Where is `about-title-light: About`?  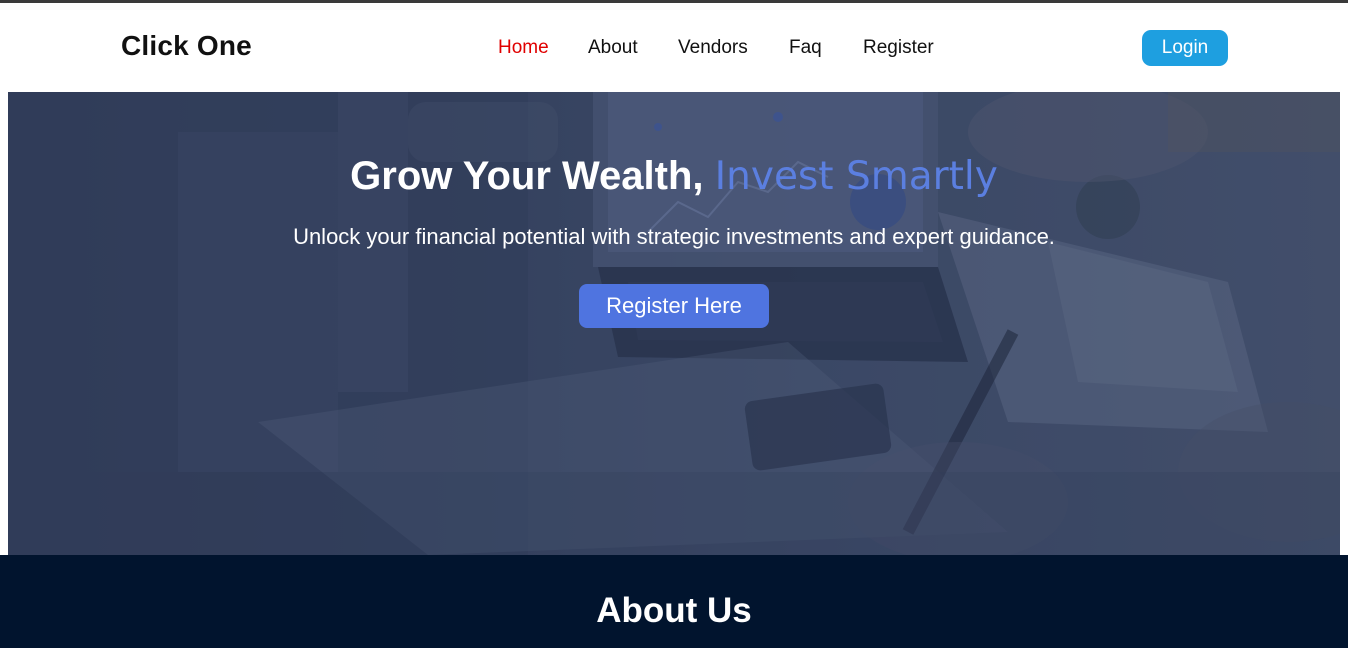
about-title-light: About is located at coordinates (652, 610).